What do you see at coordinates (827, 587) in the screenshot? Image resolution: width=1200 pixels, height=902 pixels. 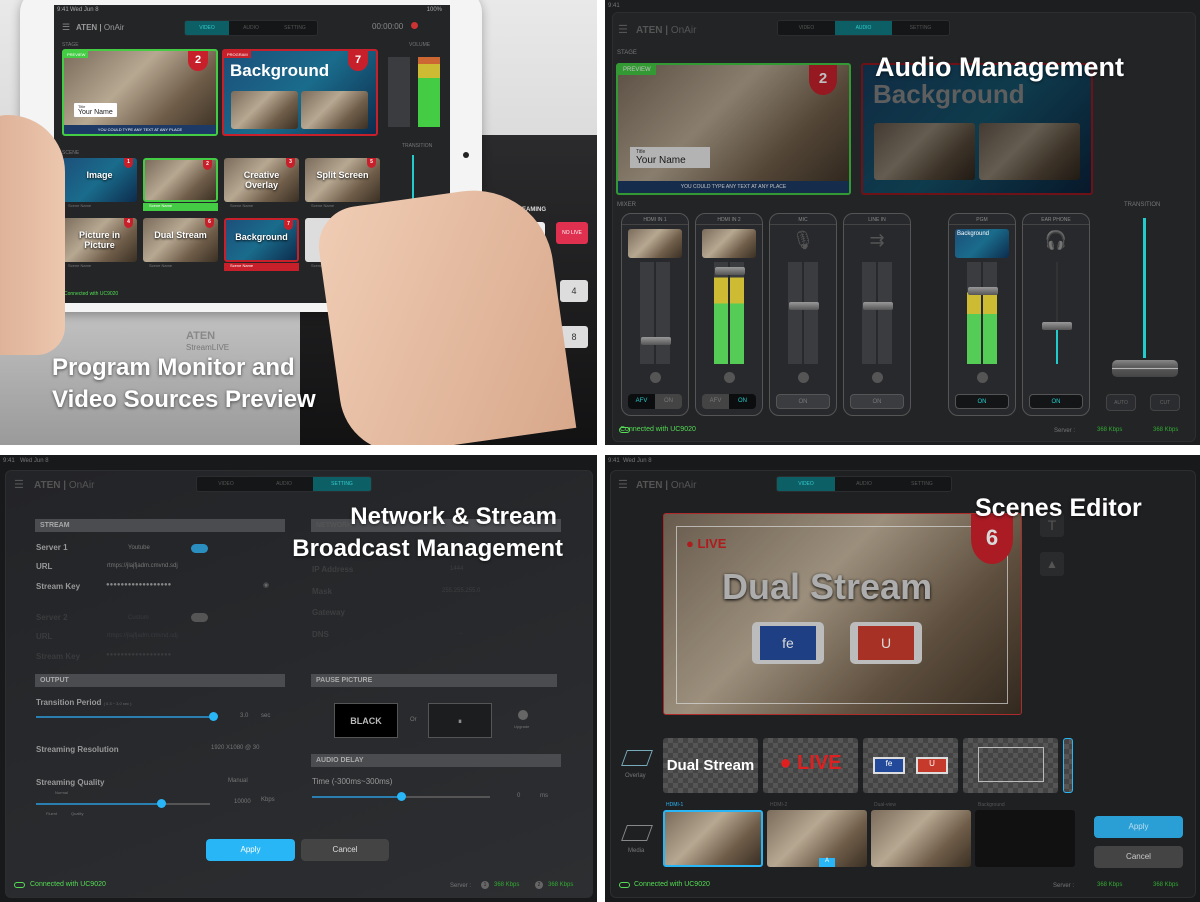 I see `scene-title-overlay: Dual Stream` at bounding box center [827, 587].